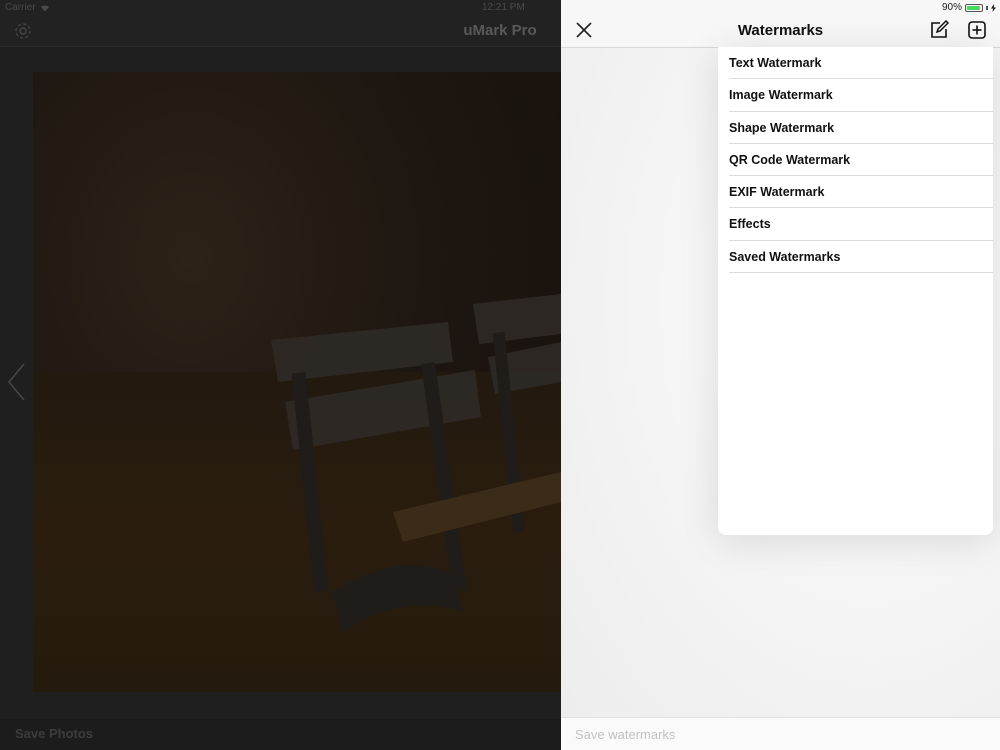 This screenshot has height=750, width=1000. Describe the element at coordinates (416, 463) in the screenshot. I see `bench-illustration` at that location.